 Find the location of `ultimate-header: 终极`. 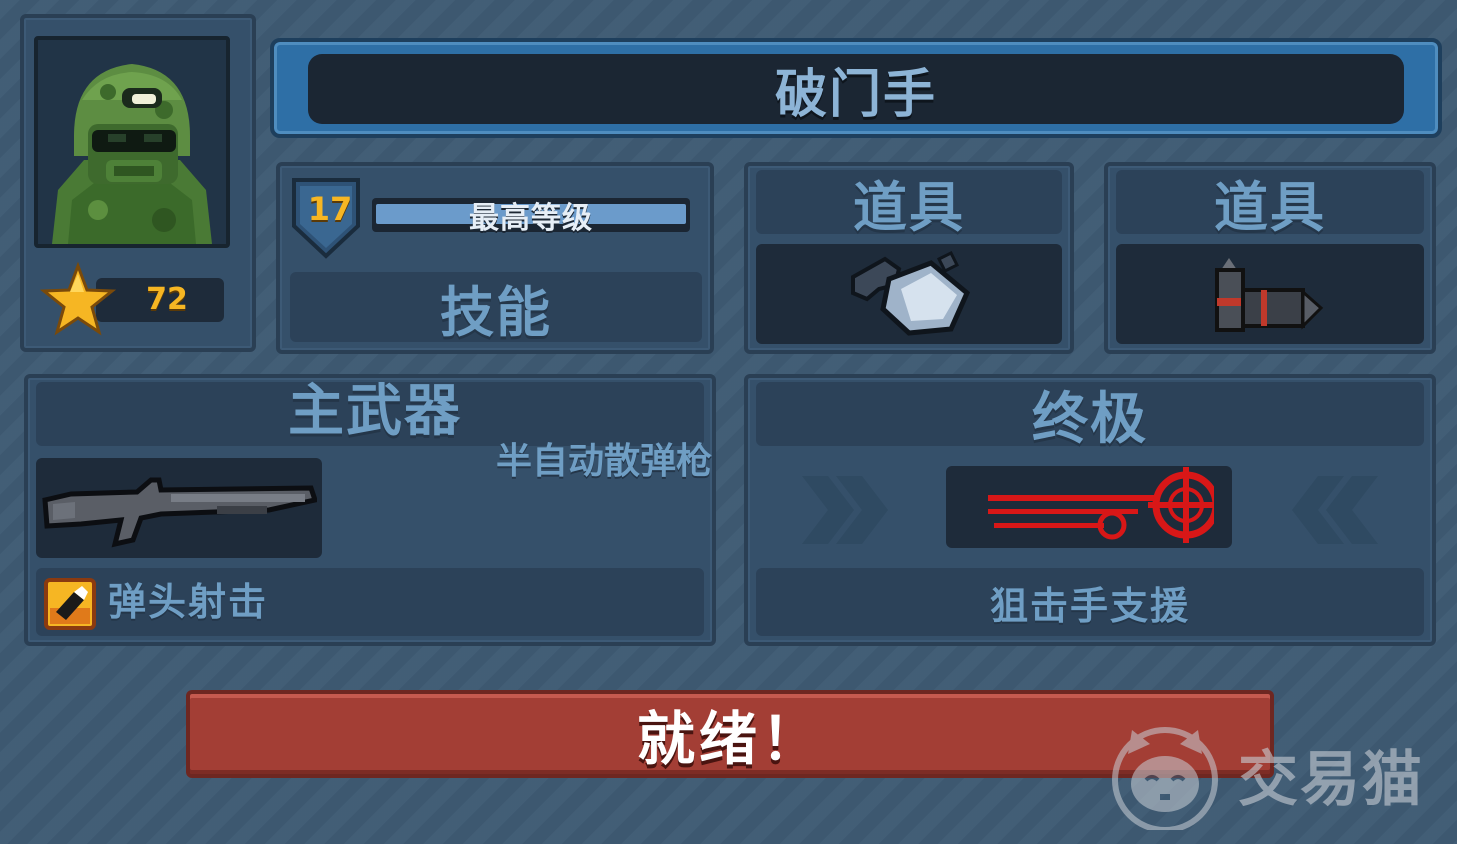

ultimate-header: 终极 is located at coordinates (1090, 417).